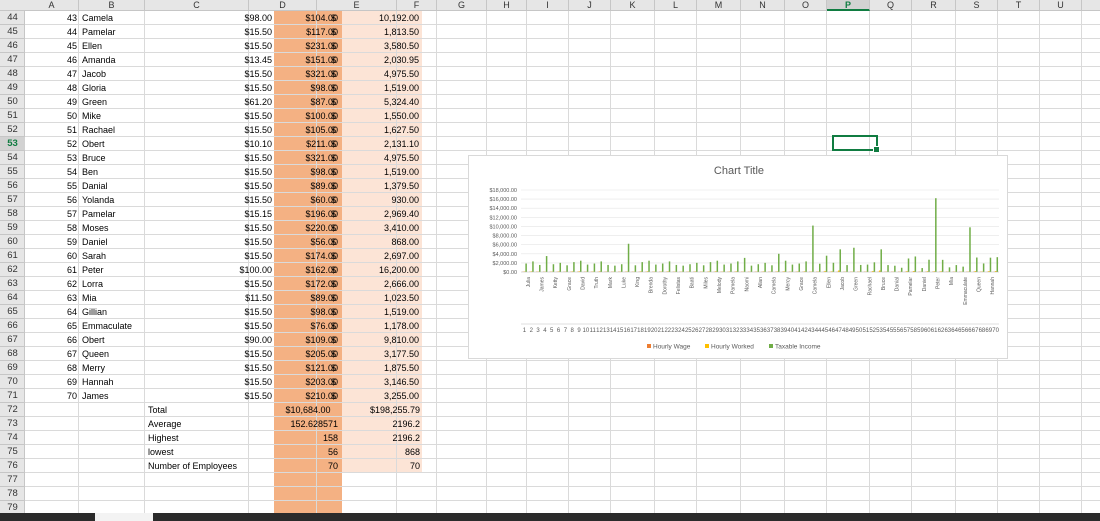  I want to click on sheet-tab, so click(124, 517).